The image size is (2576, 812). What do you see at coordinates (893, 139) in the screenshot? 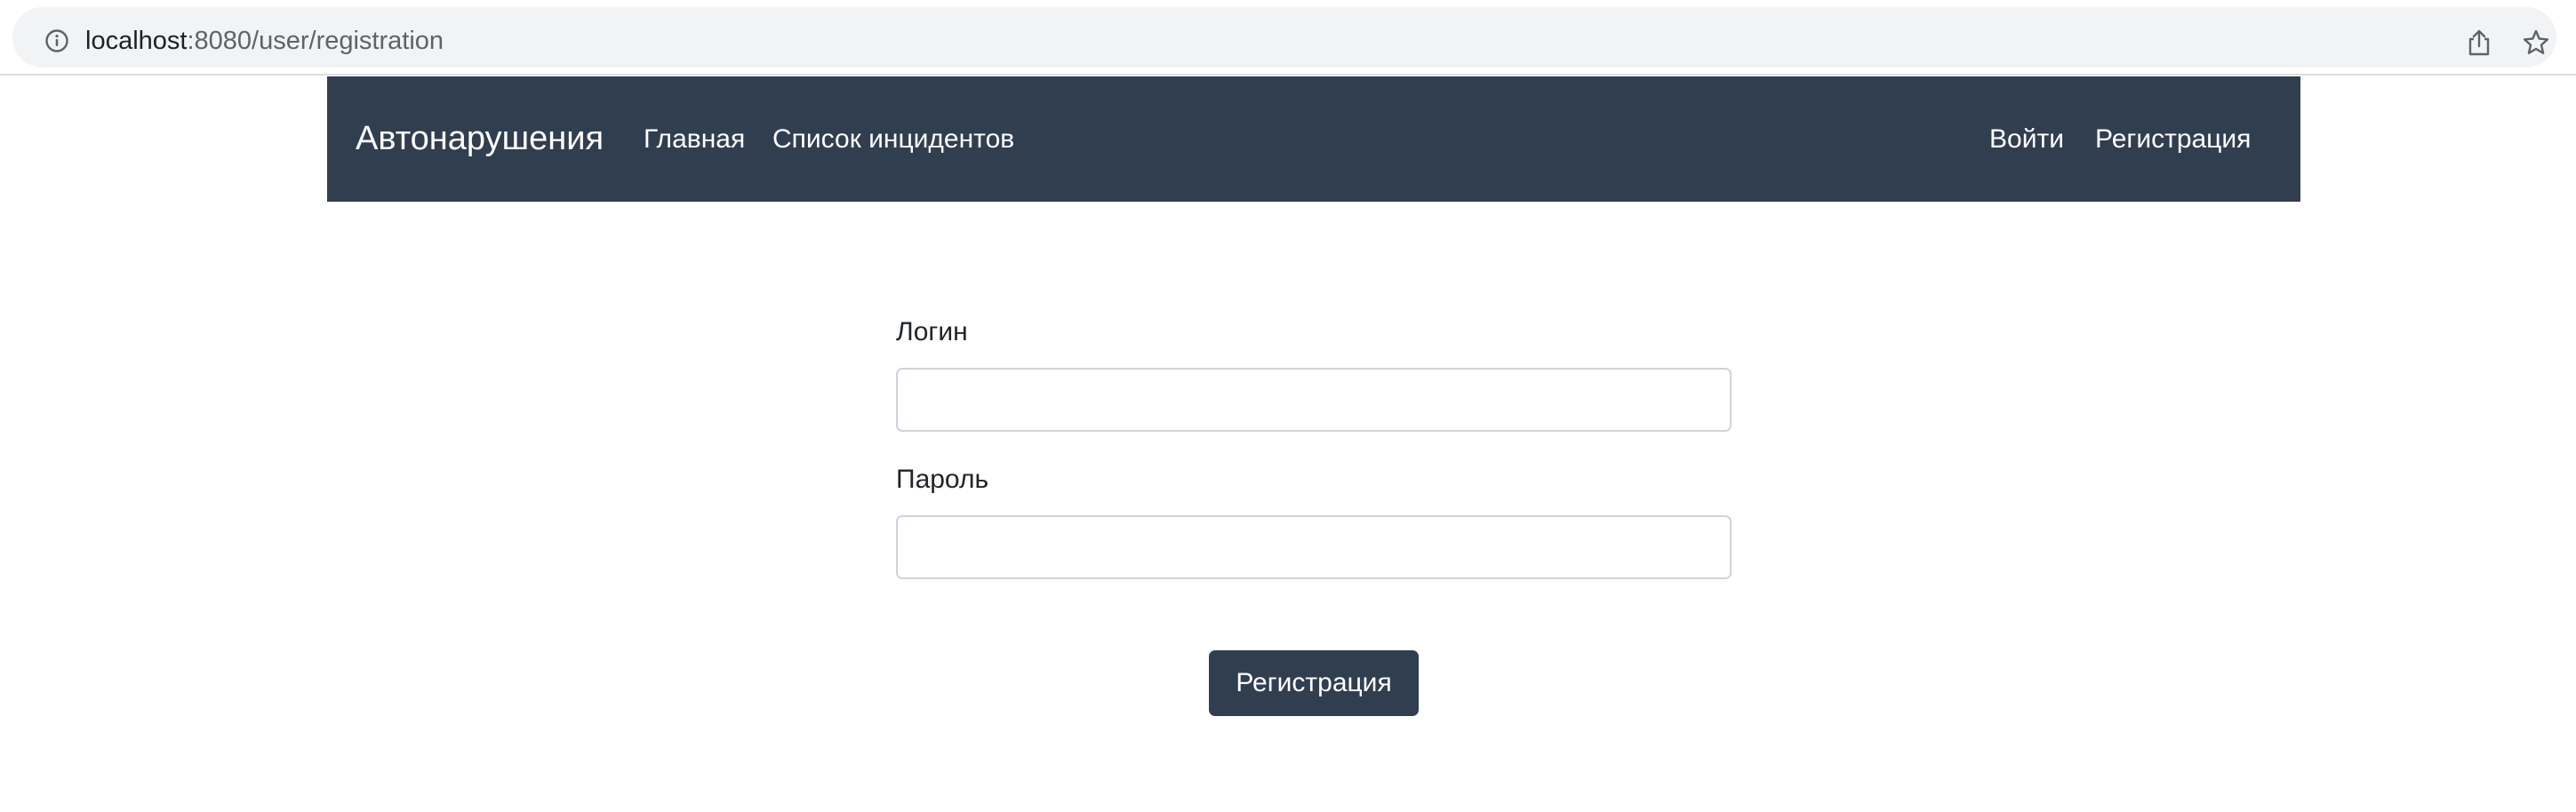
I see `nav-link-incidents: Список инцидентов` at bounding box center [893, 139].